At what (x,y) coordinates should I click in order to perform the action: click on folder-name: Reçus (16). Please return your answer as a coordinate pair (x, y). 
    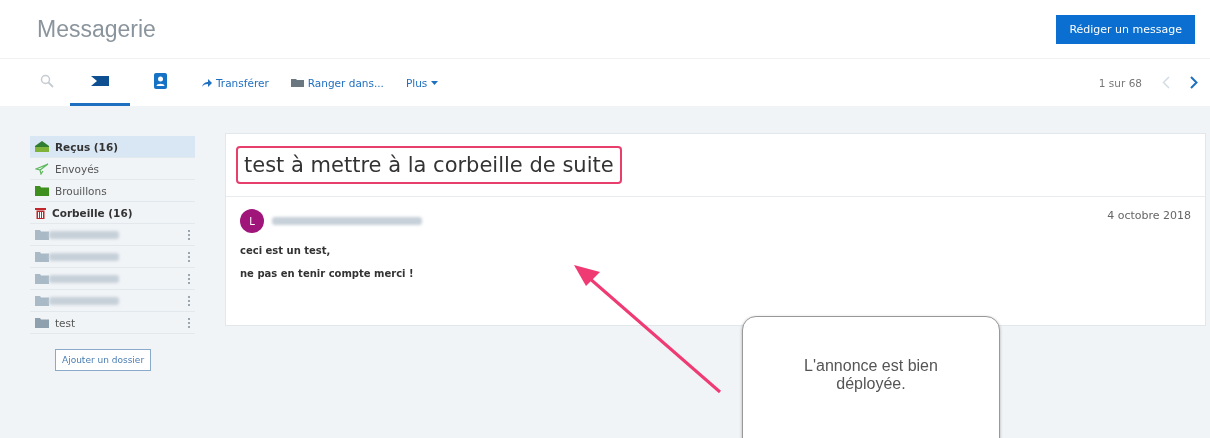
    Looking at the image, I should click on (87, 146).